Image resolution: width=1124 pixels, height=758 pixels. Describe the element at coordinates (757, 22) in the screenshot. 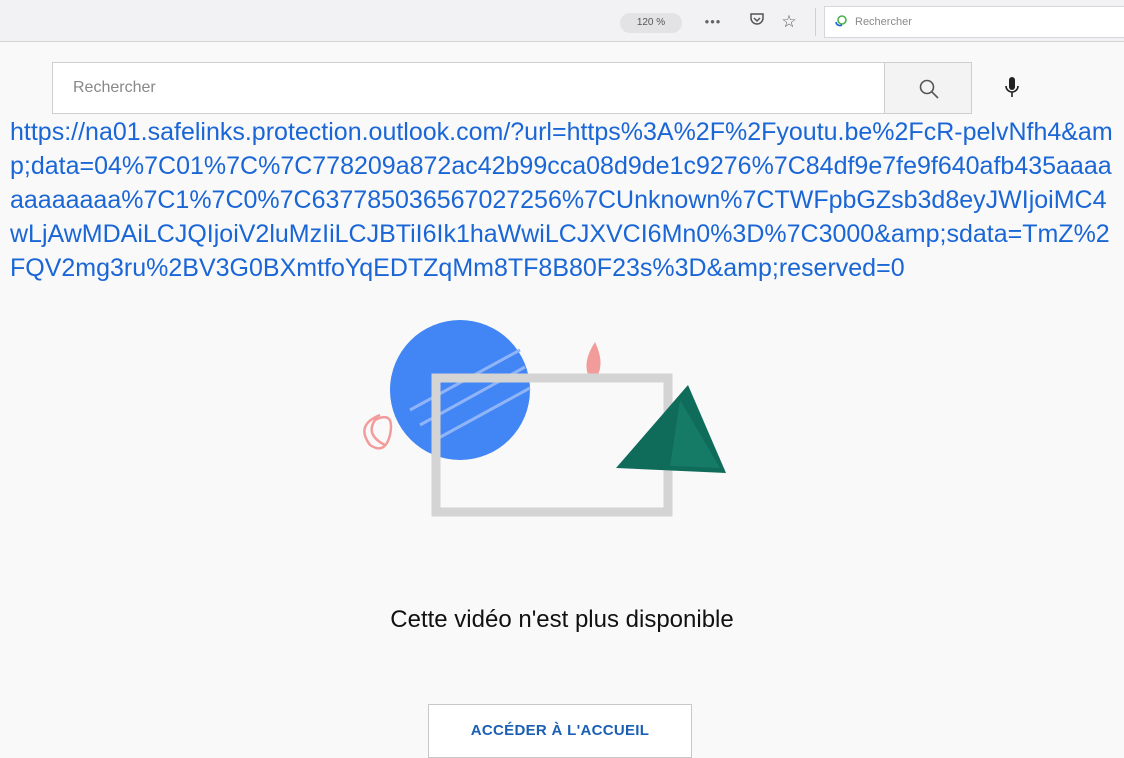

I see `pocket-icon` at that location.